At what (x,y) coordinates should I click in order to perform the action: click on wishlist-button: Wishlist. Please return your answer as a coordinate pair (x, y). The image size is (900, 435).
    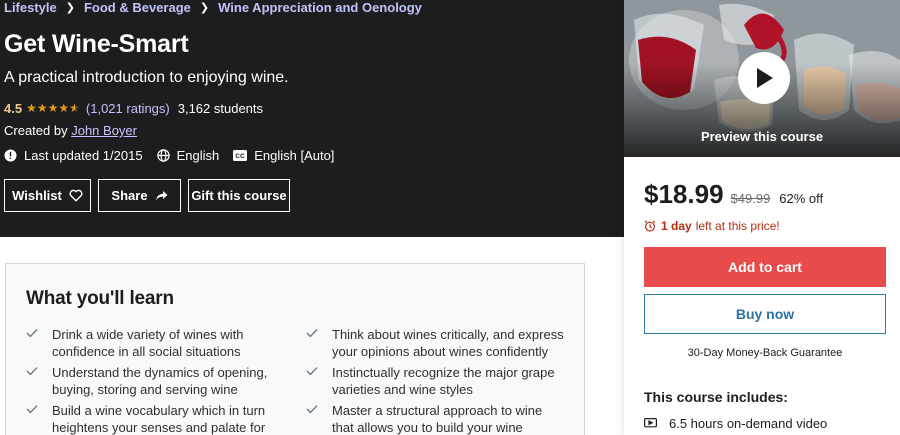
    Looking at the image, I should click on (47, 195).